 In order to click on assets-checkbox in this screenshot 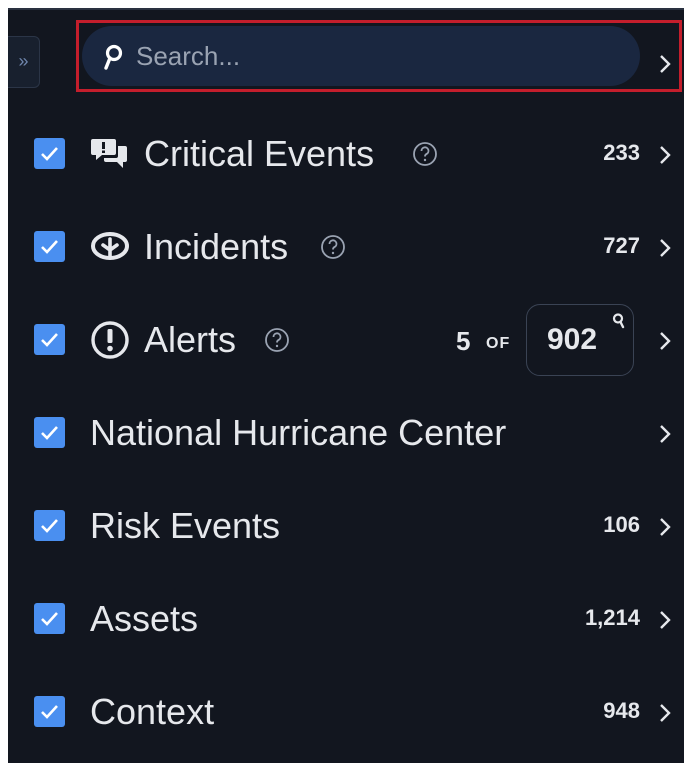, I will do `click(49, 618)`.